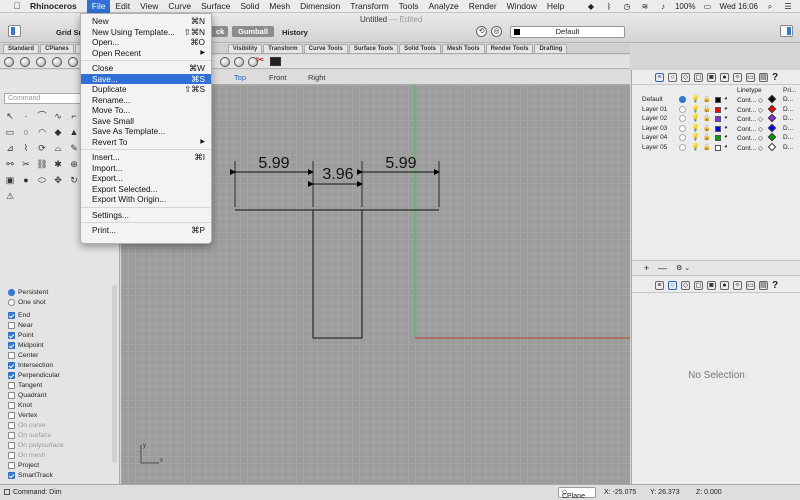 This screenshot has width=800, height=500. What do you see at coordinates (685, 77) in the screenshot?
I see `cube-panel-icon: ◇` at bounding box center [685, 77].